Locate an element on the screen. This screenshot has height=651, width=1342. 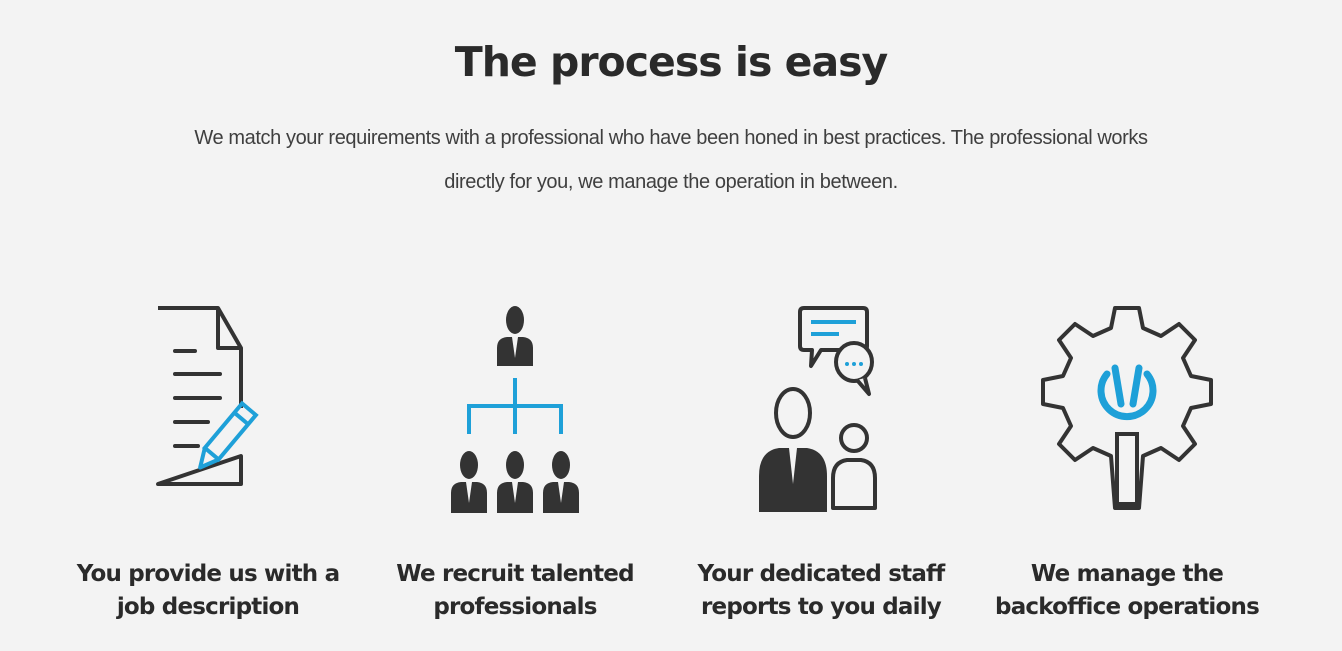
step-label: We manage the backoffice operations is located at coordinates (1127, 590).